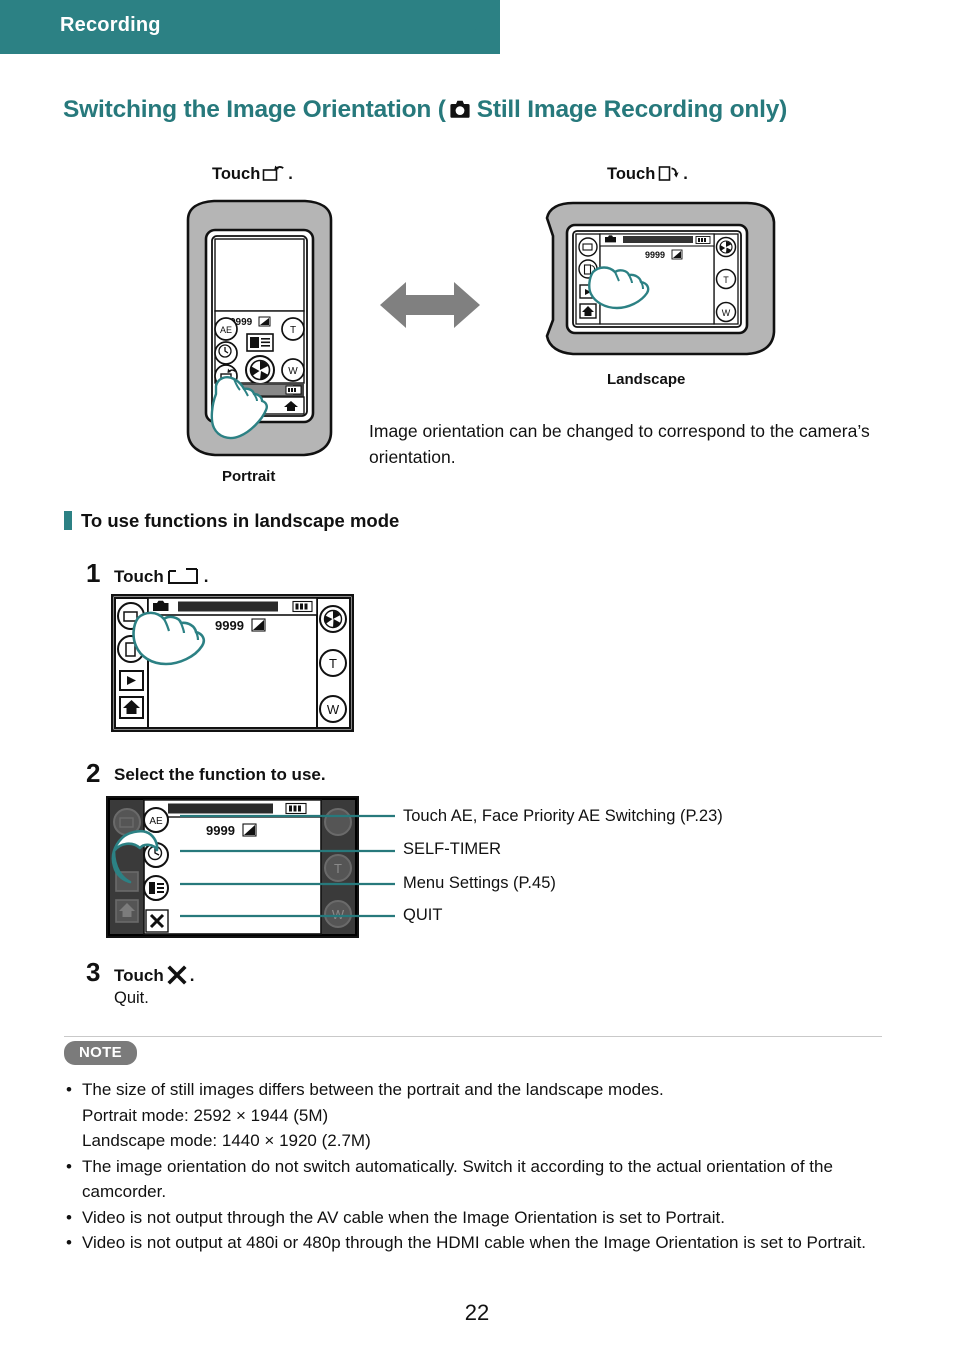 The width and height of the screenshot is (954, 1354). What do you see at coordinates (479, 883) in the screenshot?
I see `callout-label-menu-settings: Menu Settings (P.45)` at bounding box center [479, 883].